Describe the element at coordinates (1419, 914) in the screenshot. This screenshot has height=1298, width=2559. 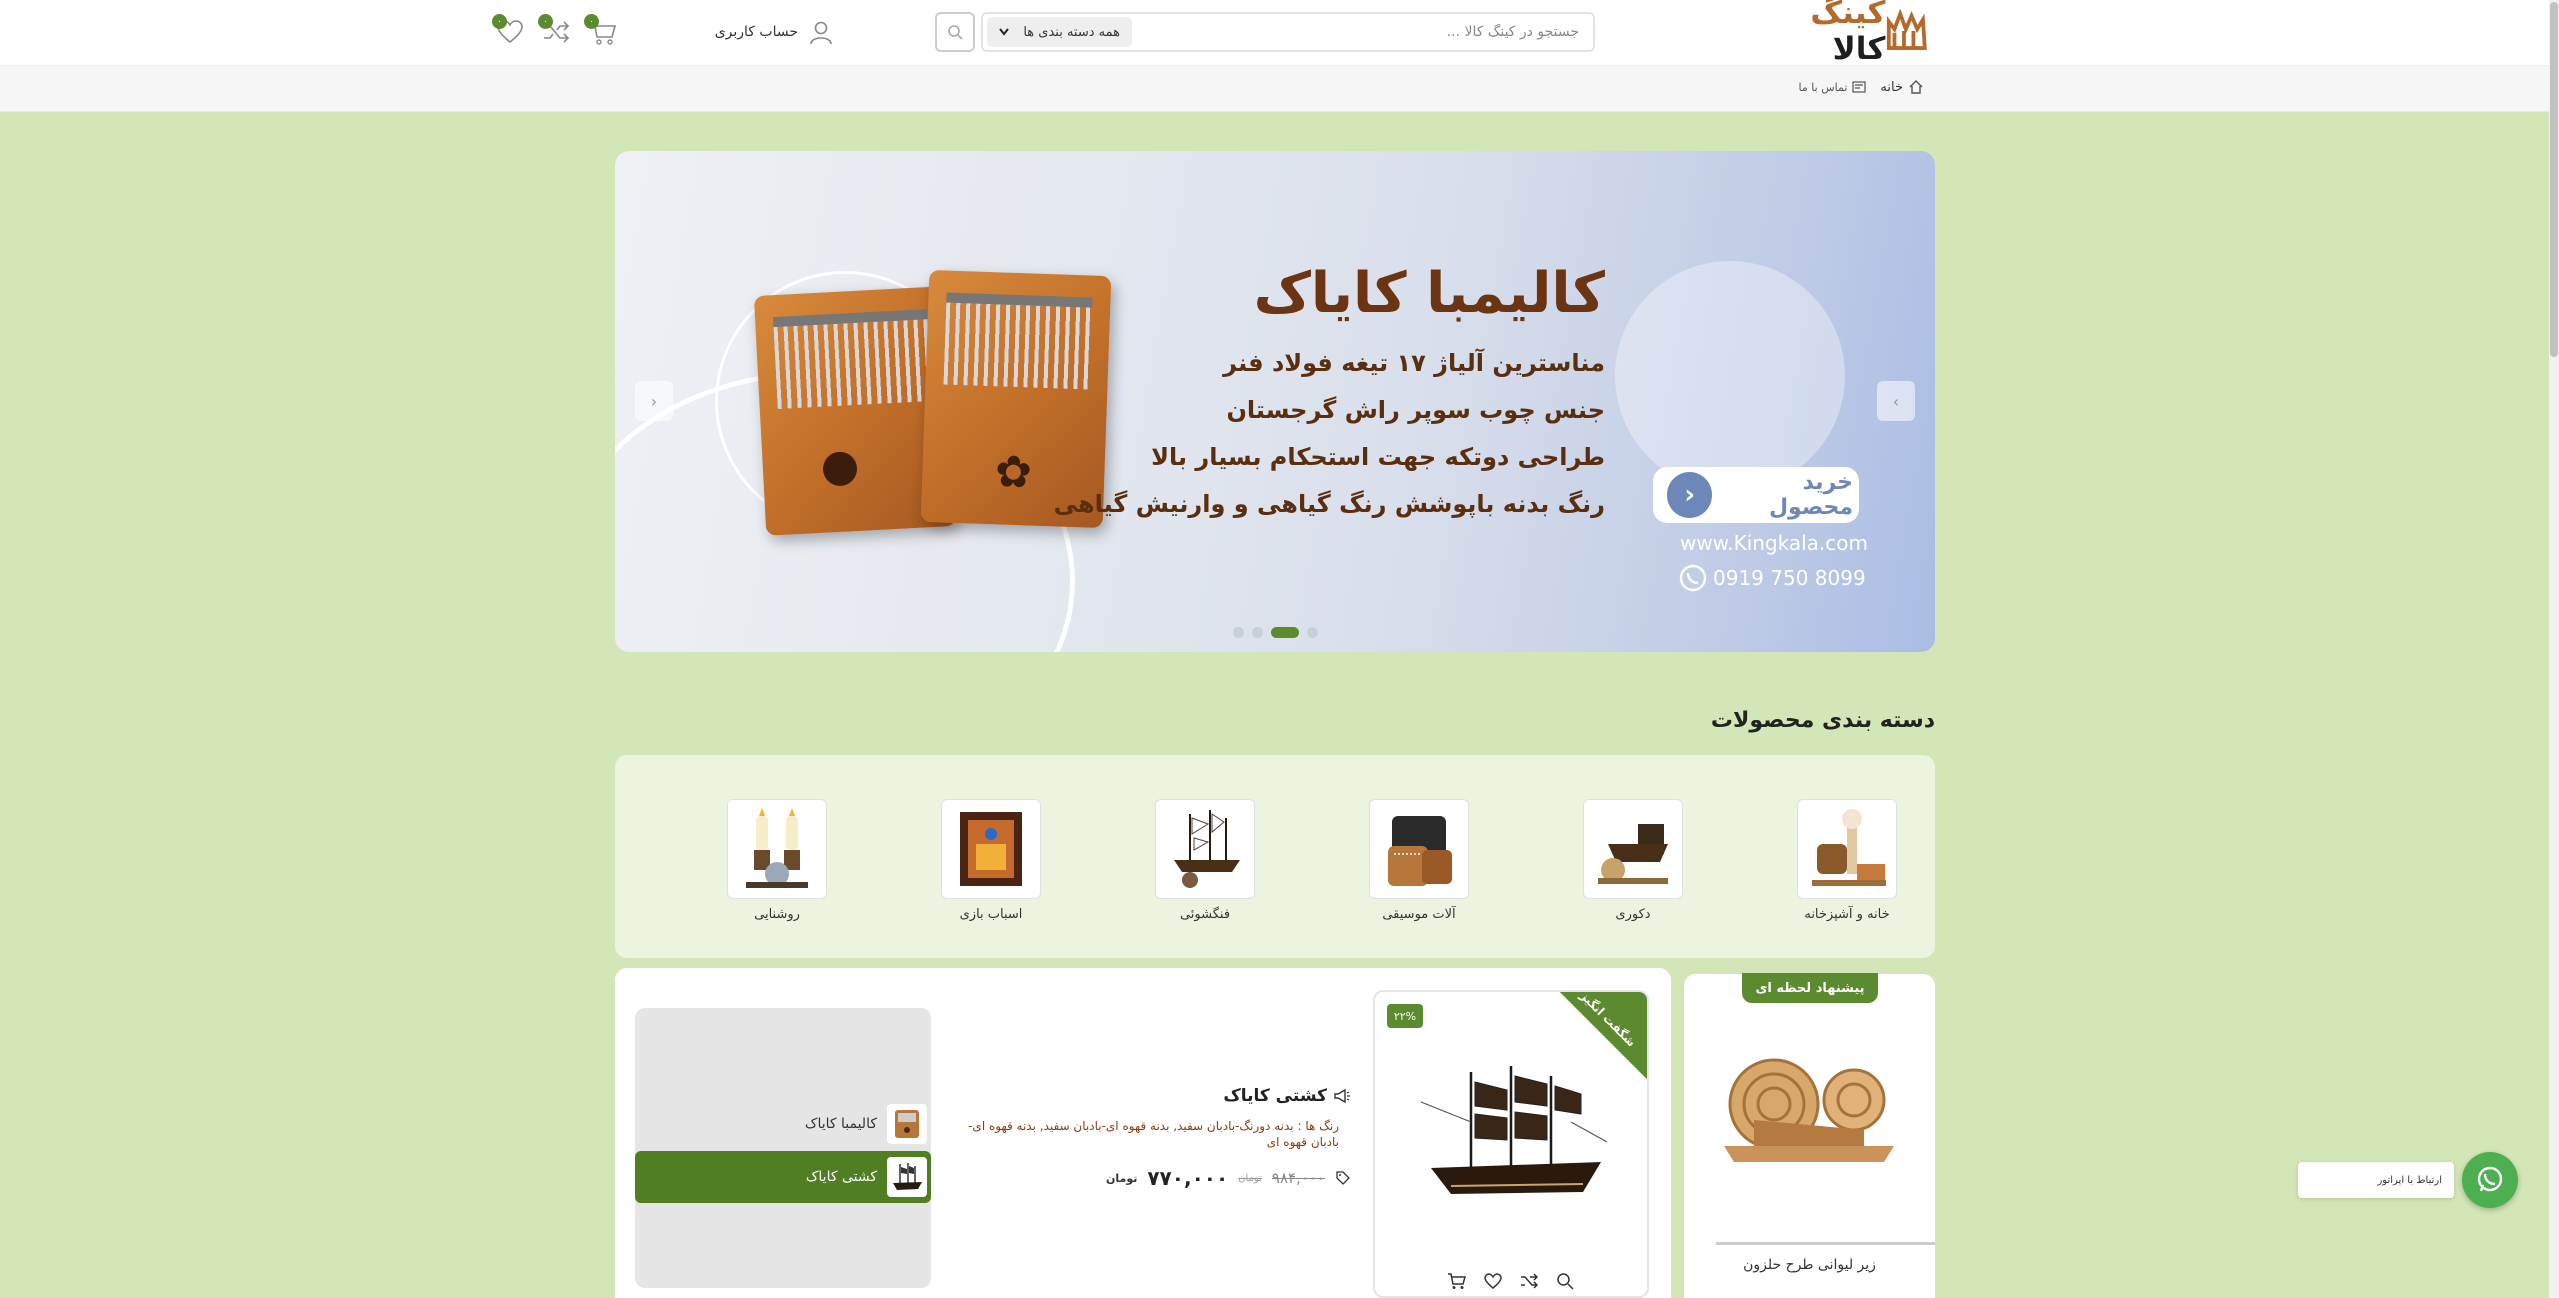
I see `category-label: آلات موسیقی` at that location.